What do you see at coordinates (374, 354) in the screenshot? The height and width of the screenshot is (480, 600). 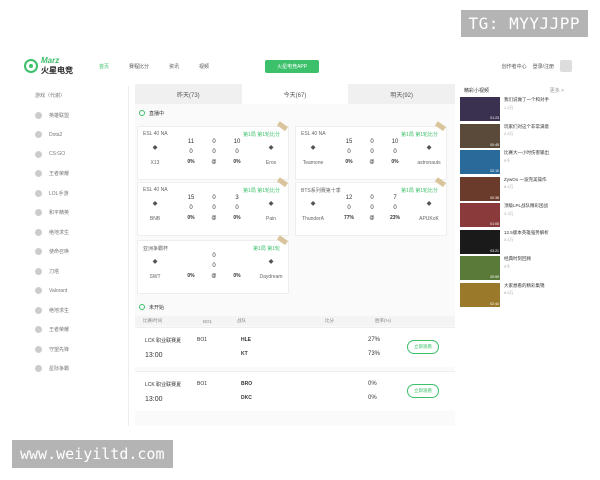 I see `team2-rate: 73%` at bounding box center [374, 354].